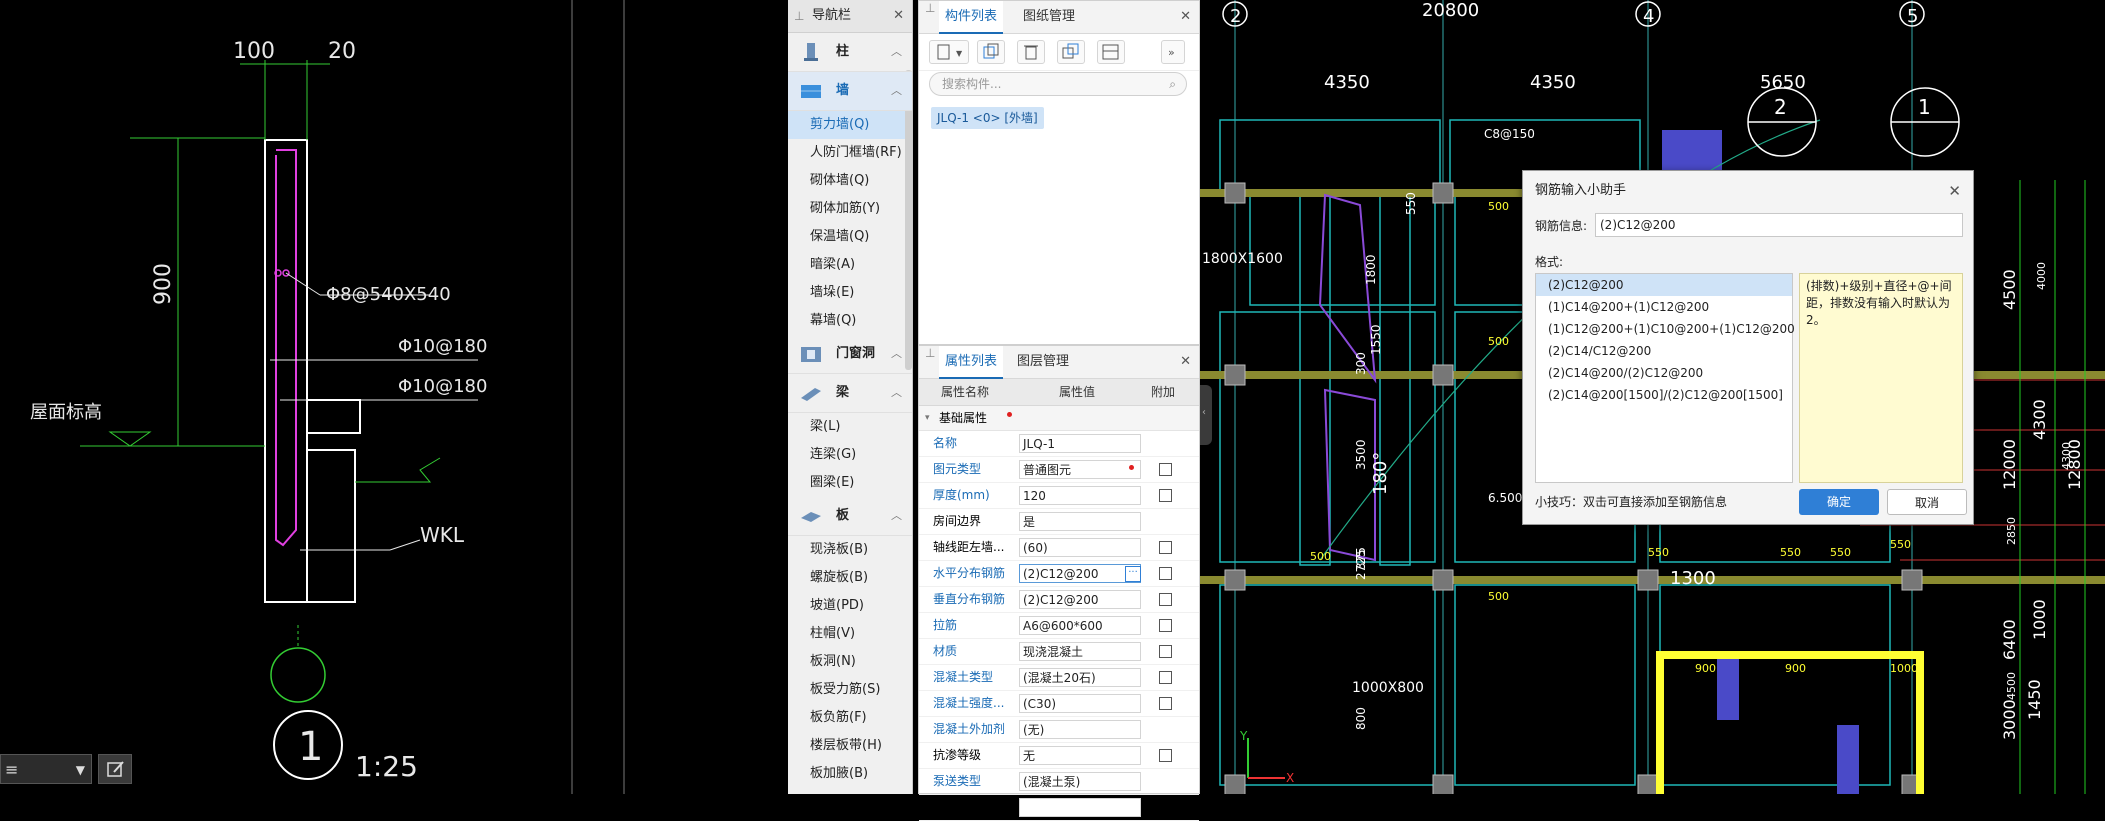  I want to click on property-value: 现浇混凝土, so click(1080, 651).